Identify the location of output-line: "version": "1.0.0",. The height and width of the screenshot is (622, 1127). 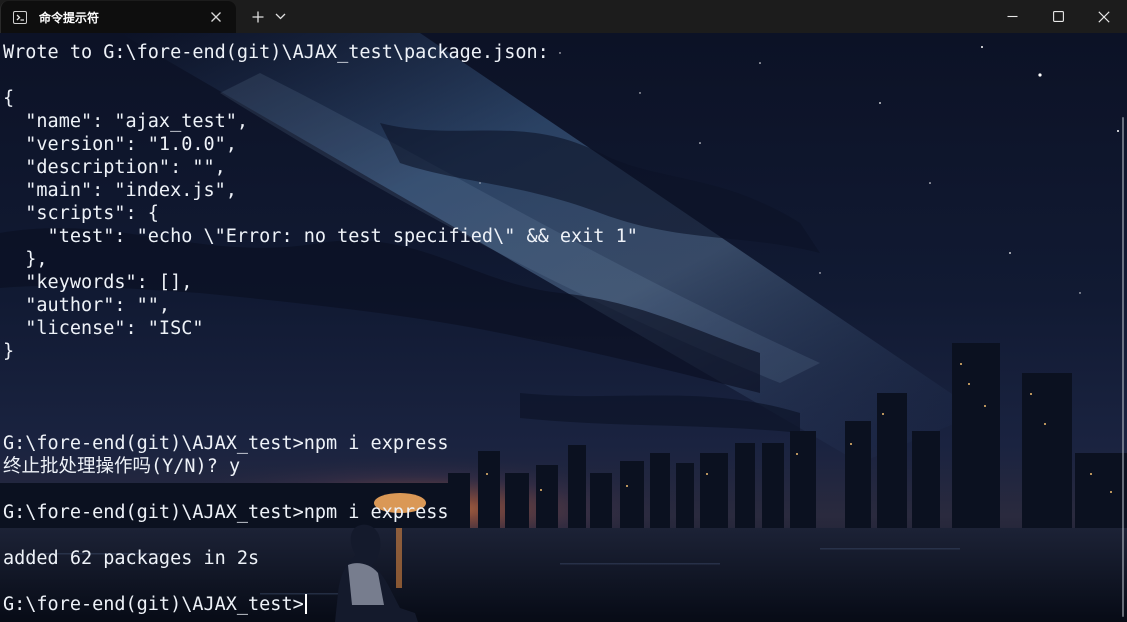
(120, 144).